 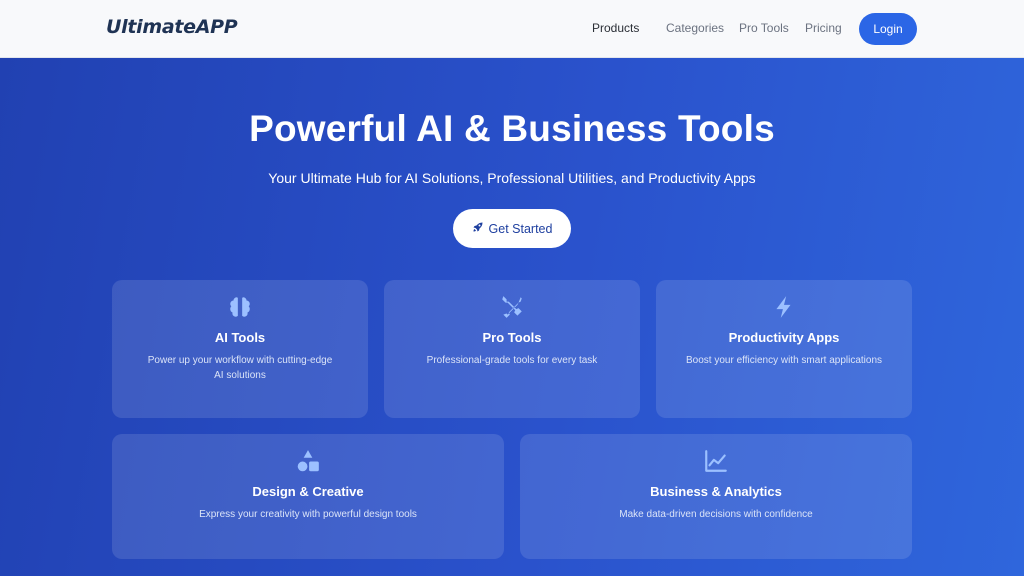 What do you see at coordinates (716, 491) in the screenshot?
I see `card-title: Business & Analytics` at bounding box center [716, 491].